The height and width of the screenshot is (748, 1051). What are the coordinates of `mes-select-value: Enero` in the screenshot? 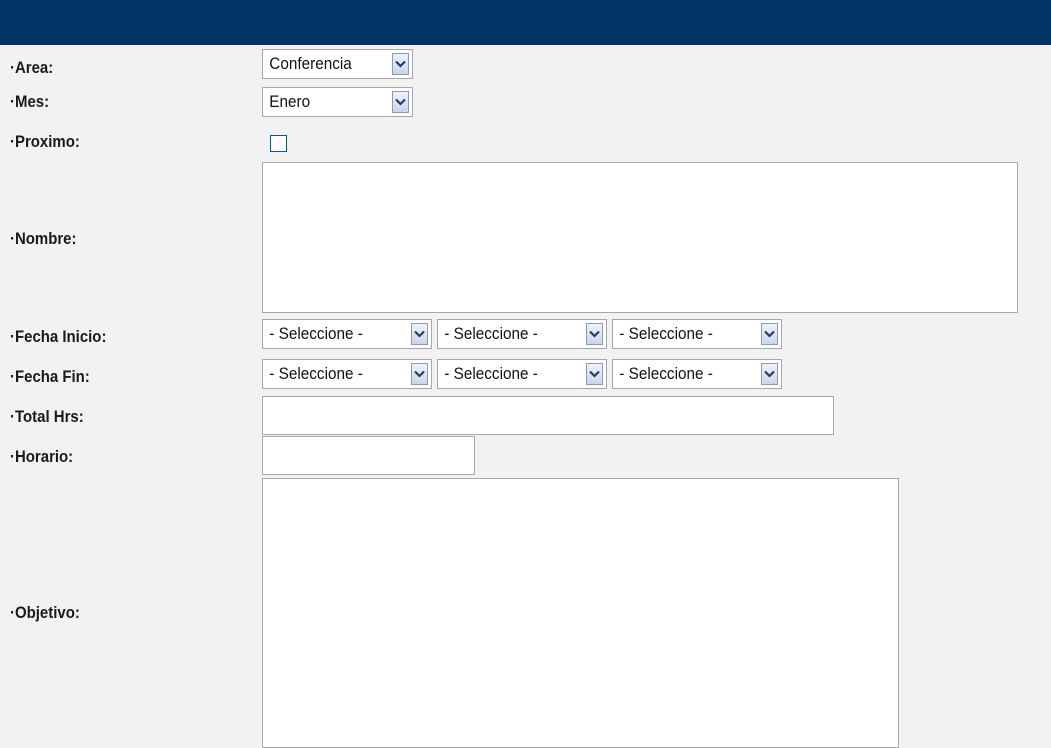 It's located at (290, 101).